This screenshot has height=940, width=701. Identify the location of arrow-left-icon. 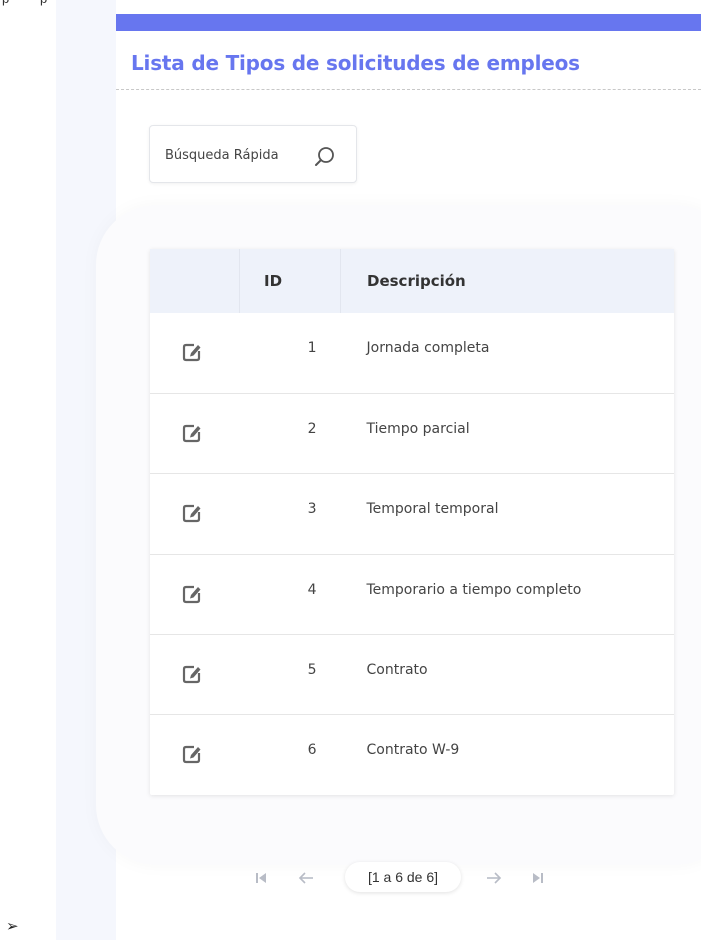
(305, 878).